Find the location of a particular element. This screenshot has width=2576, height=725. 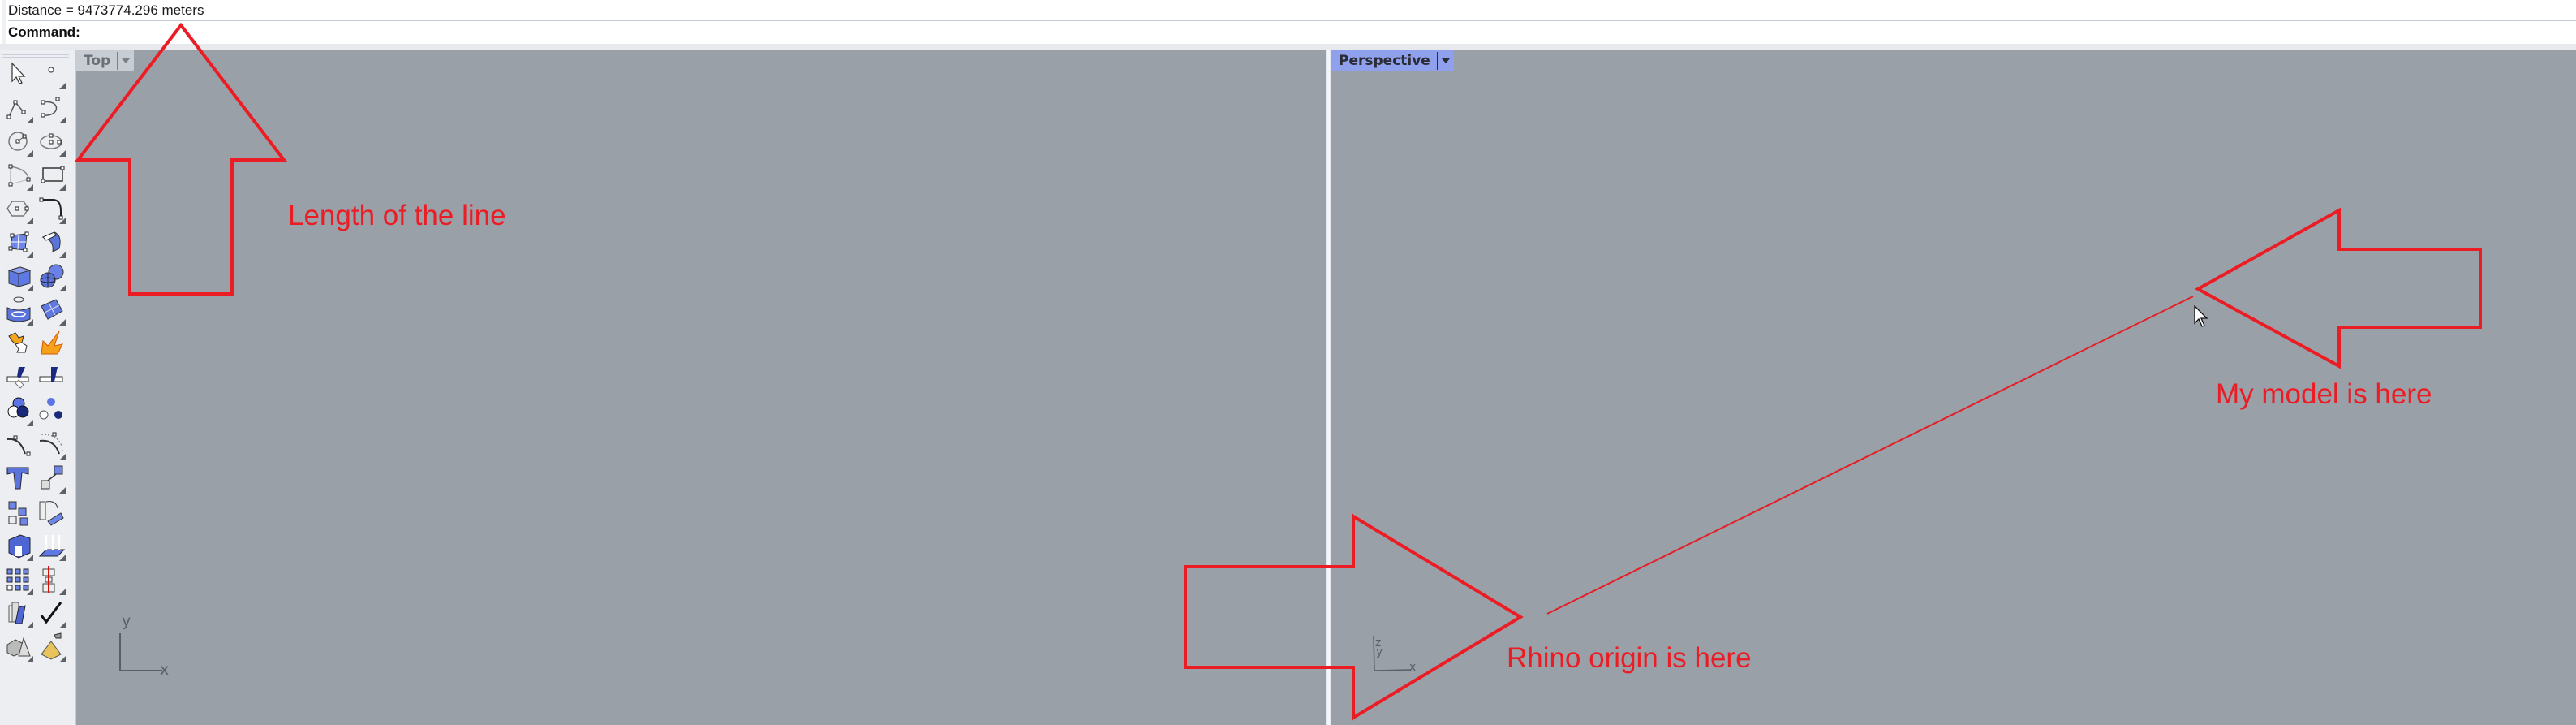

command-prompt-label: Command: is located at coordinates (44, 32).